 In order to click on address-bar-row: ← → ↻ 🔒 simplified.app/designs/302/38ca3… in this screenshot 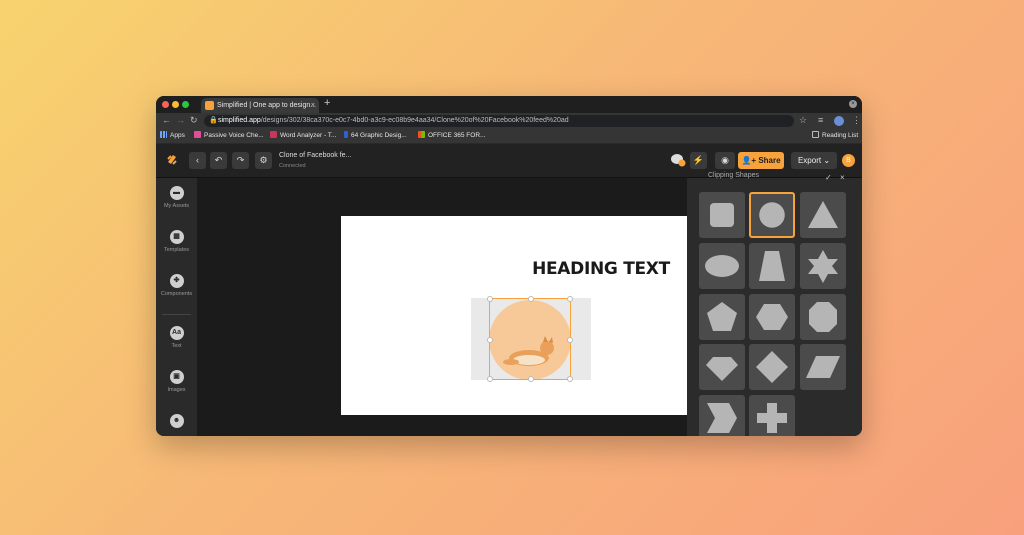, I will do `click(509, 121)`.